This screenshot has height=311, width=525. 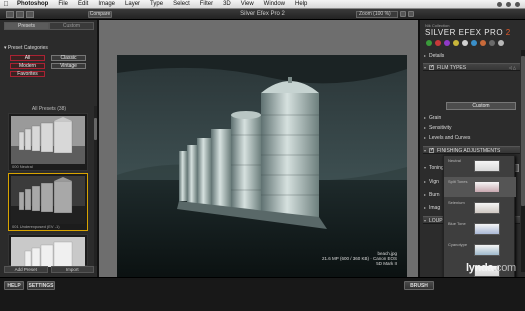 What do you see at coordinates (72, 269) in the screenshot?
I see `import-button: Import` at bounding box center [72, 269].